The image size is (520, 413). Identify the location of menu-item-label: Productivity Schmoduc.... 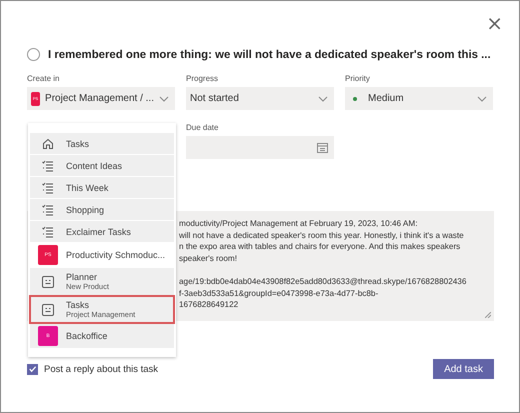
(116, 255).